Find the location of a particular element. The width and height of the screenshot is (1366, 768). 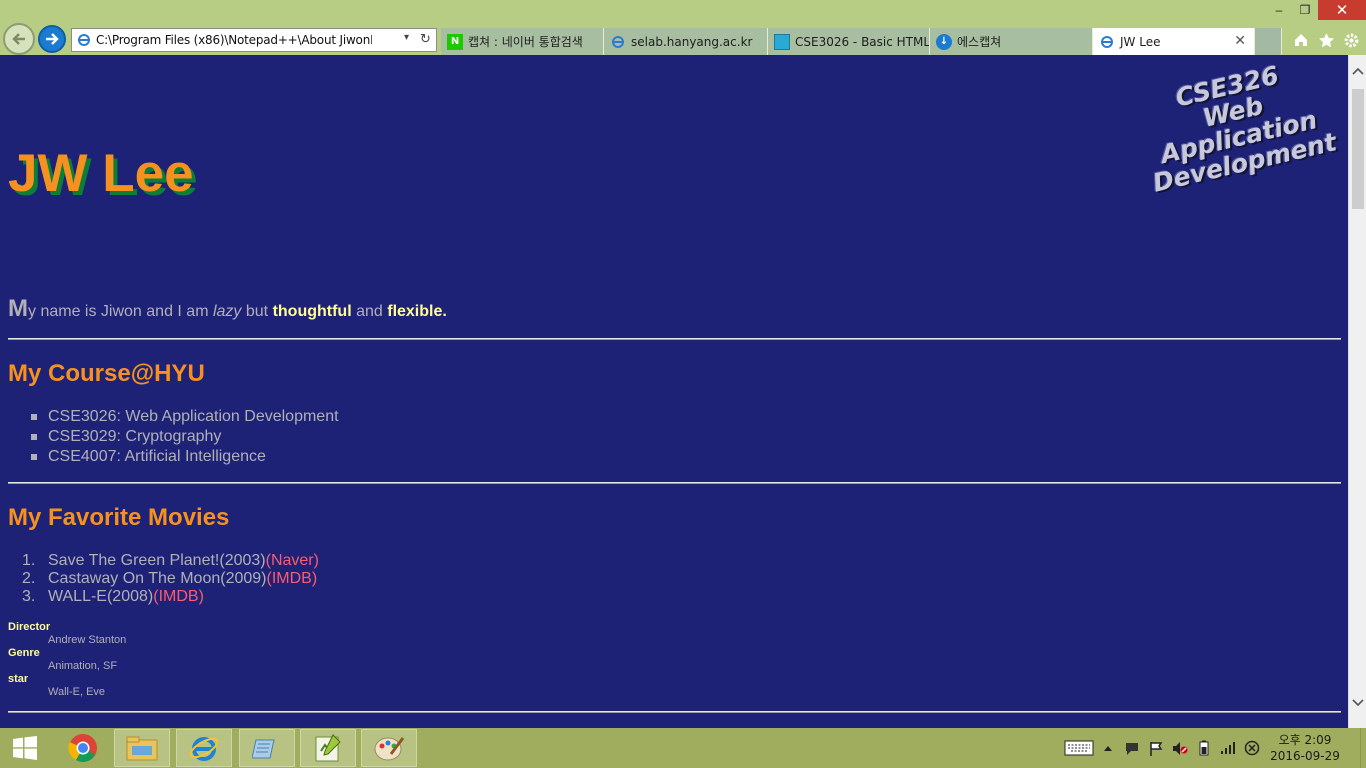

system-tray is located at coordinates (1163, 748).